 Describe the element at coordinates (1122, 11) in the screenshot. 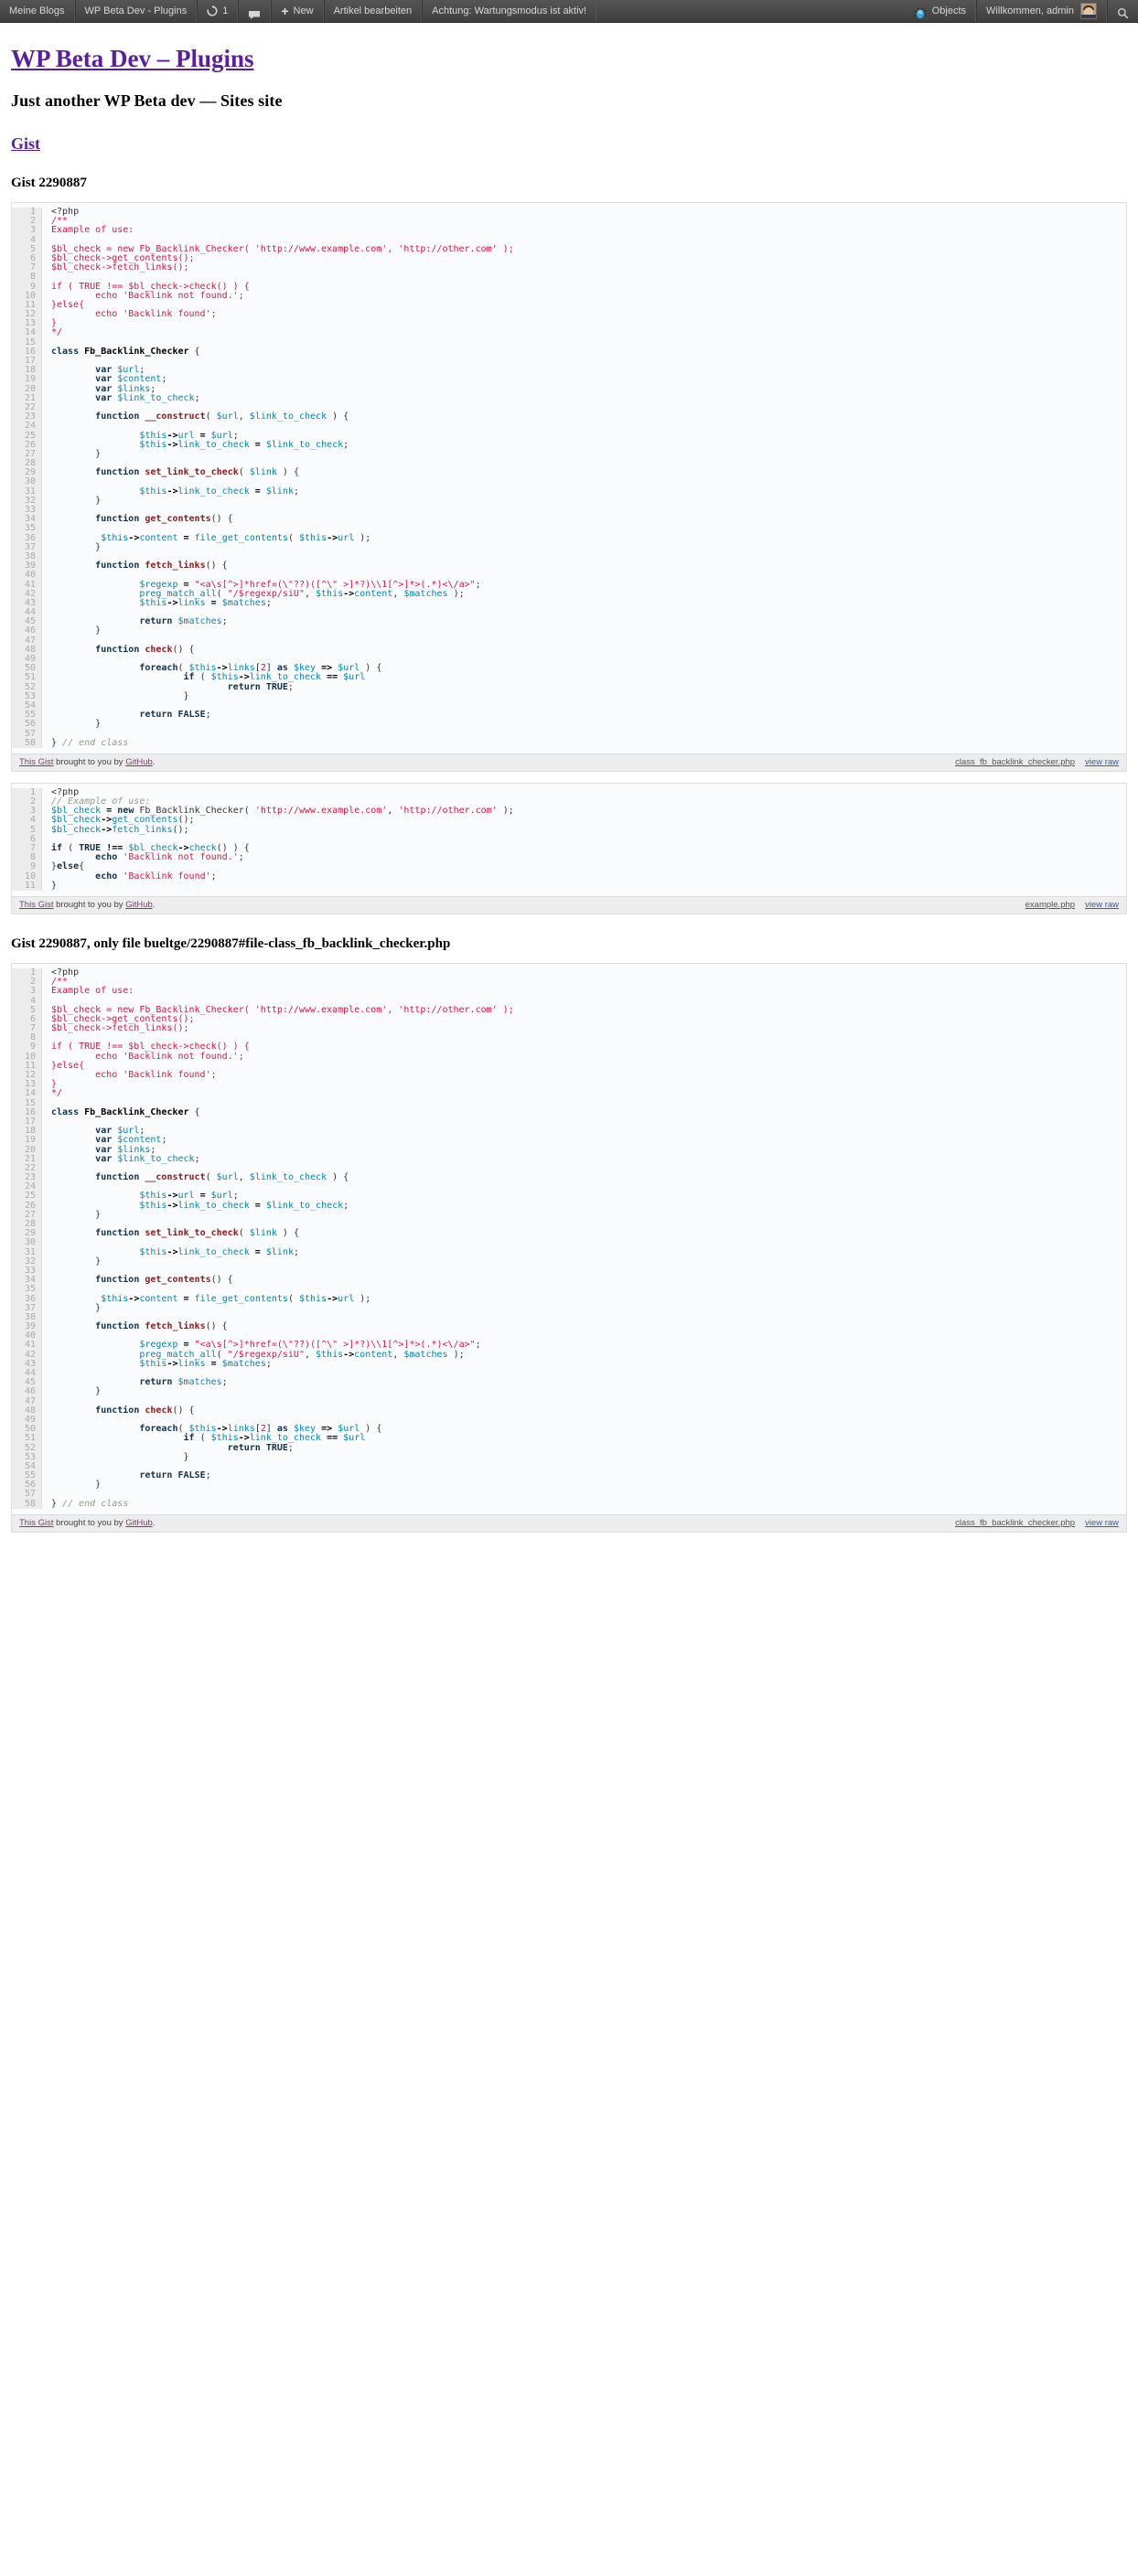

I see `adminbar-search` at that location.